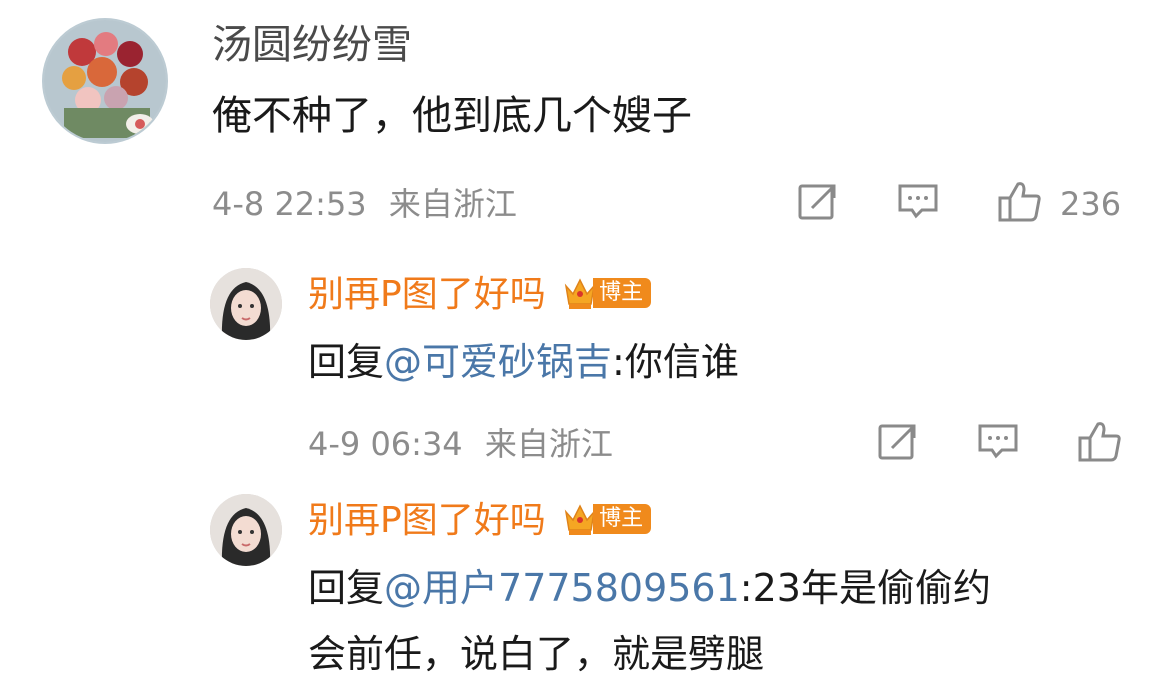 The height and width of the screenshot is (690, 1170). I want to click on reply-text: 回复@可爱砂锅吉:你信谁, so click(523, 362).